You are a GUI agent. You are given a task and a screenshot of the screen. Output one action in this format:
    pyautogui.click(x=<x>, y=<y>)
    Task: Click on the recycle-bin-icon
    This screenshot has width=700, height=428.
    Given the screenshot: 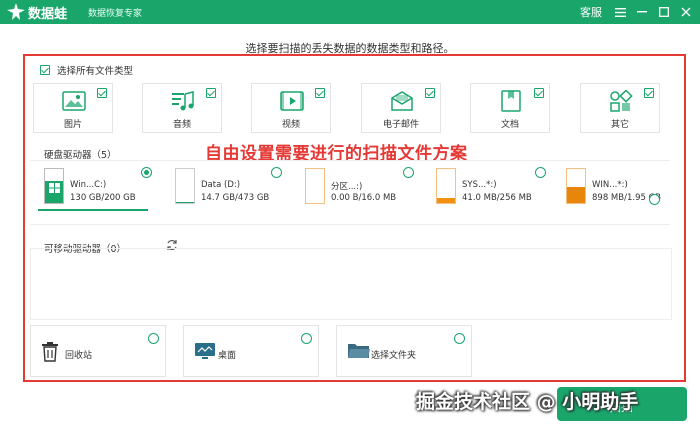 What is the action you would take?
    pyautogui.click(x=50, y=352)
    